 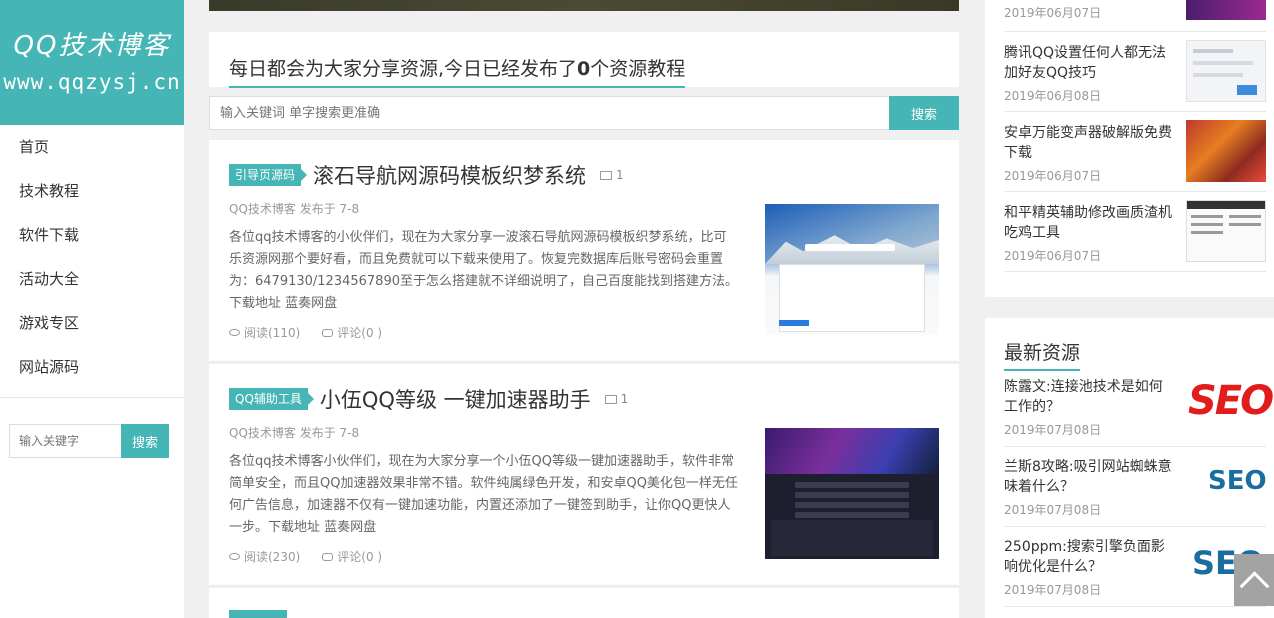 What do you see at coordinates (924, 113) in the screenshot?
I see `main-search-button: 搜索` at bounding box center [924, 113].